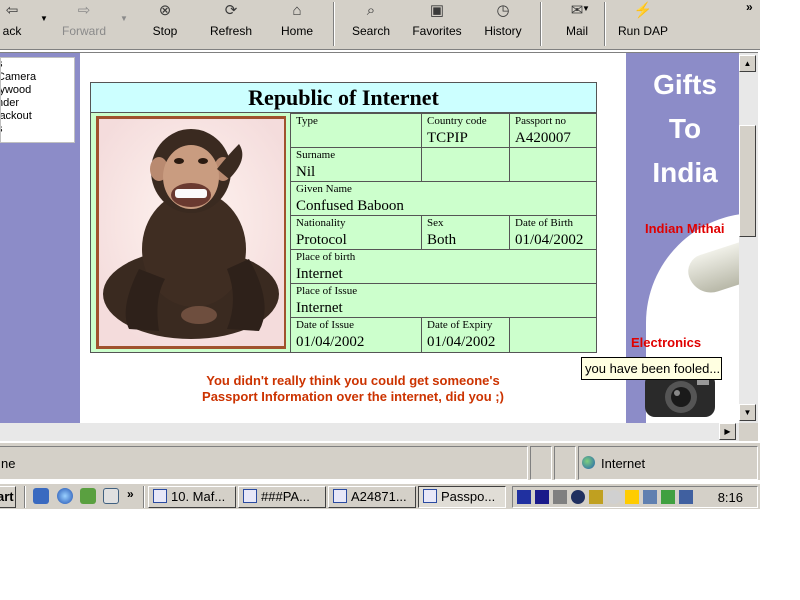 The height and width of the screenshot is (600, 800). What do you see at coordinates (369, 432) in the screenshot?
I see `horizontal-scrollbar: ▶` at bounding box center [369, 432].